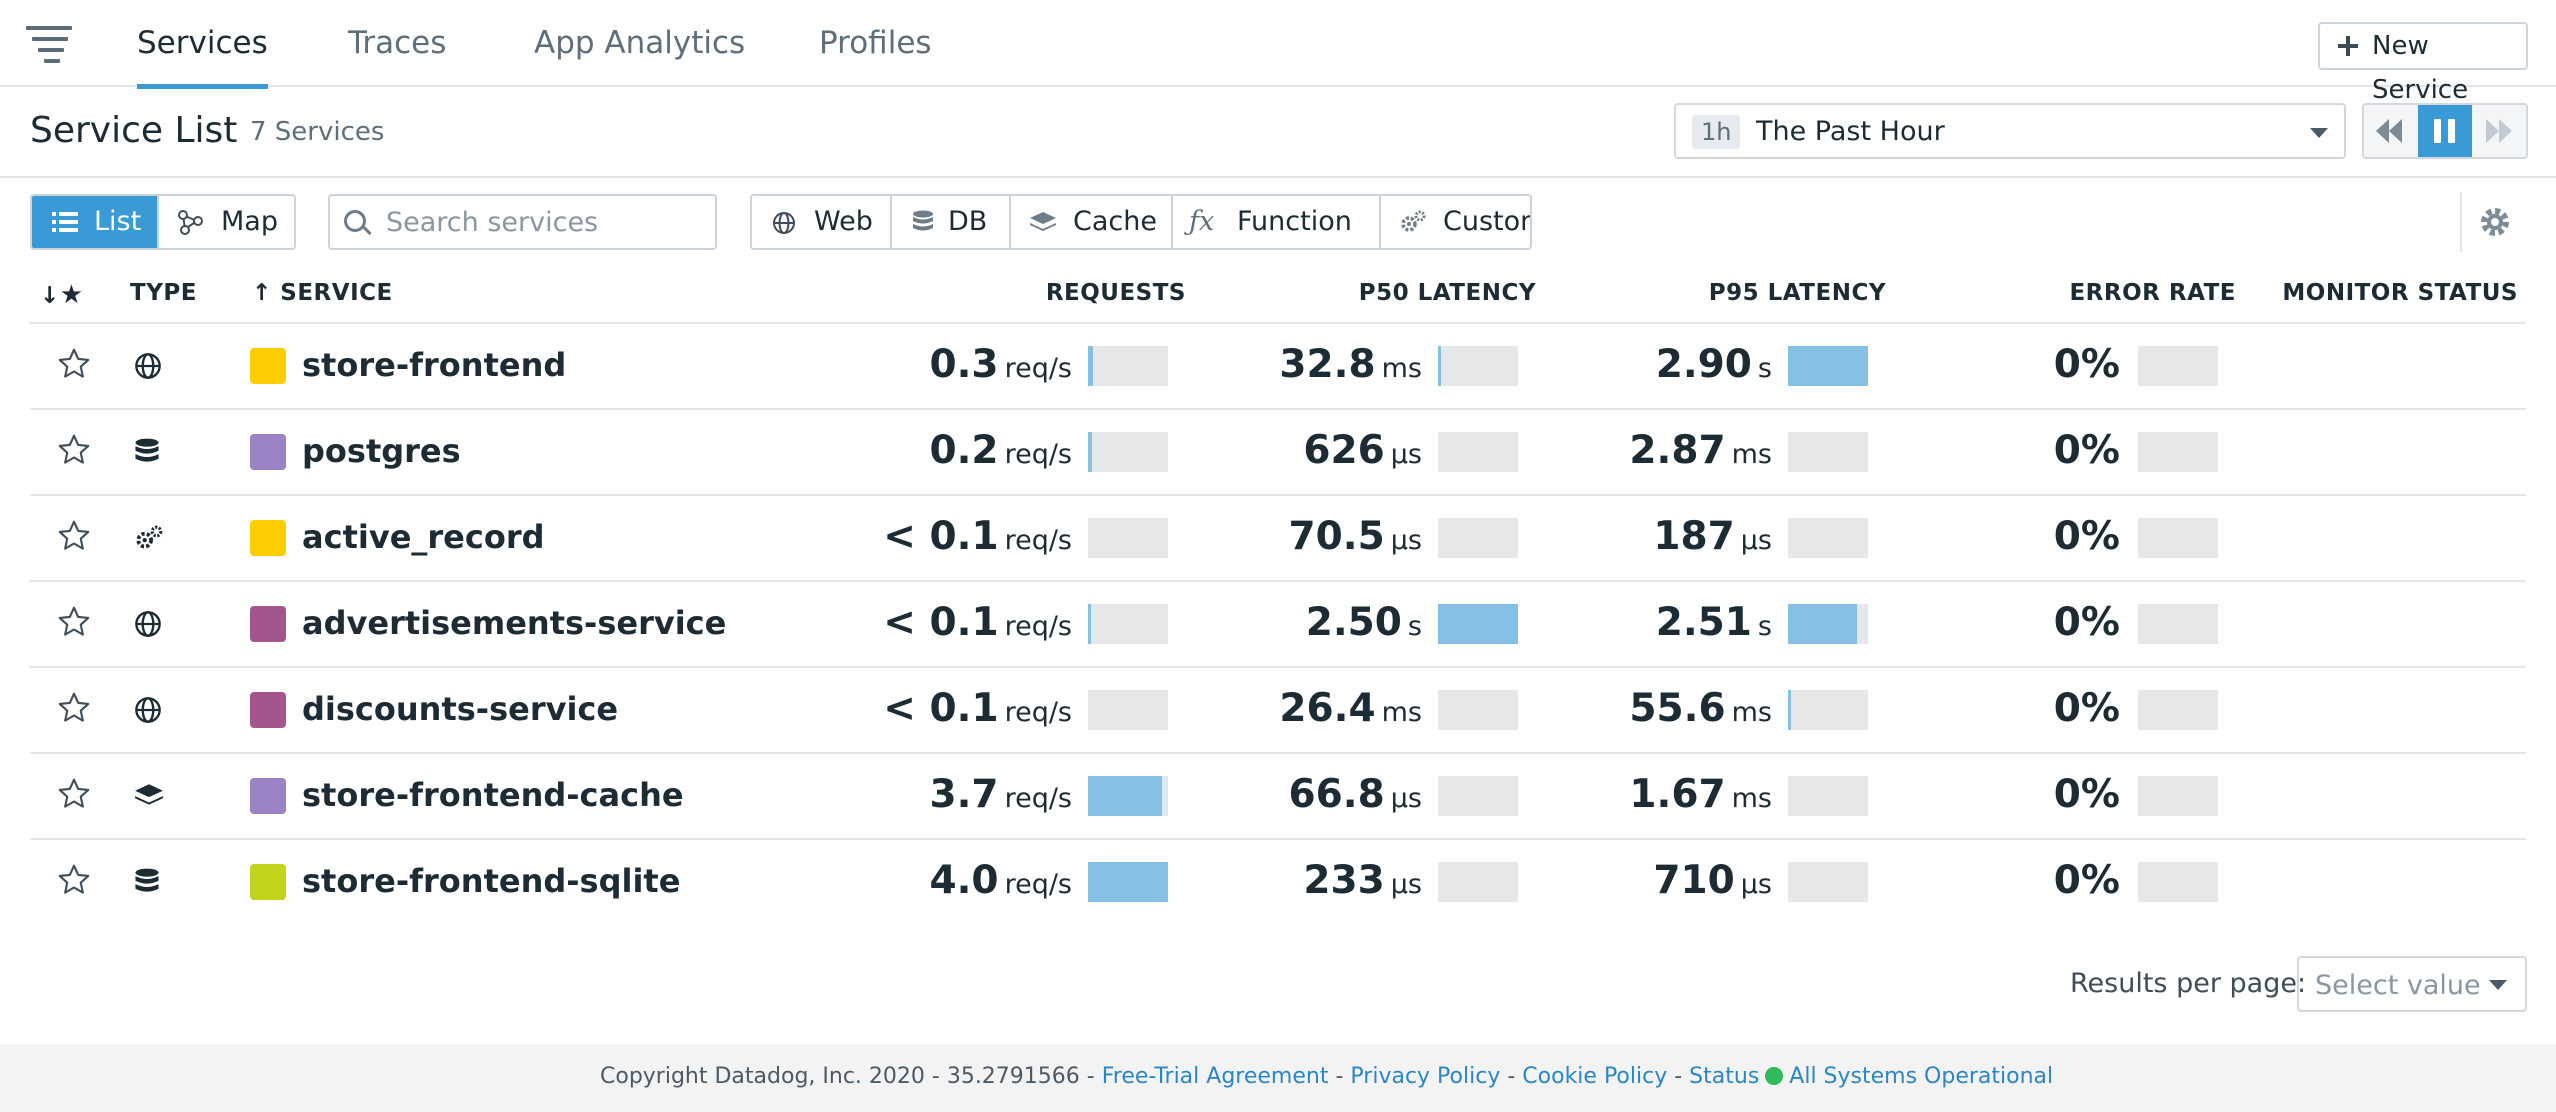  Describe the element at coordinates (822, 222) in the screenshot. I see `filter-web-button: Web` at that location.